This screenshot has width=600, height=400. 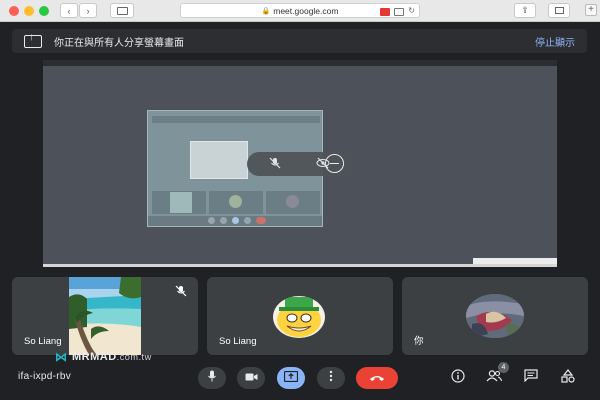 I want to click on watermark-logo-icon: ⋈, so click(x=61, y=357).